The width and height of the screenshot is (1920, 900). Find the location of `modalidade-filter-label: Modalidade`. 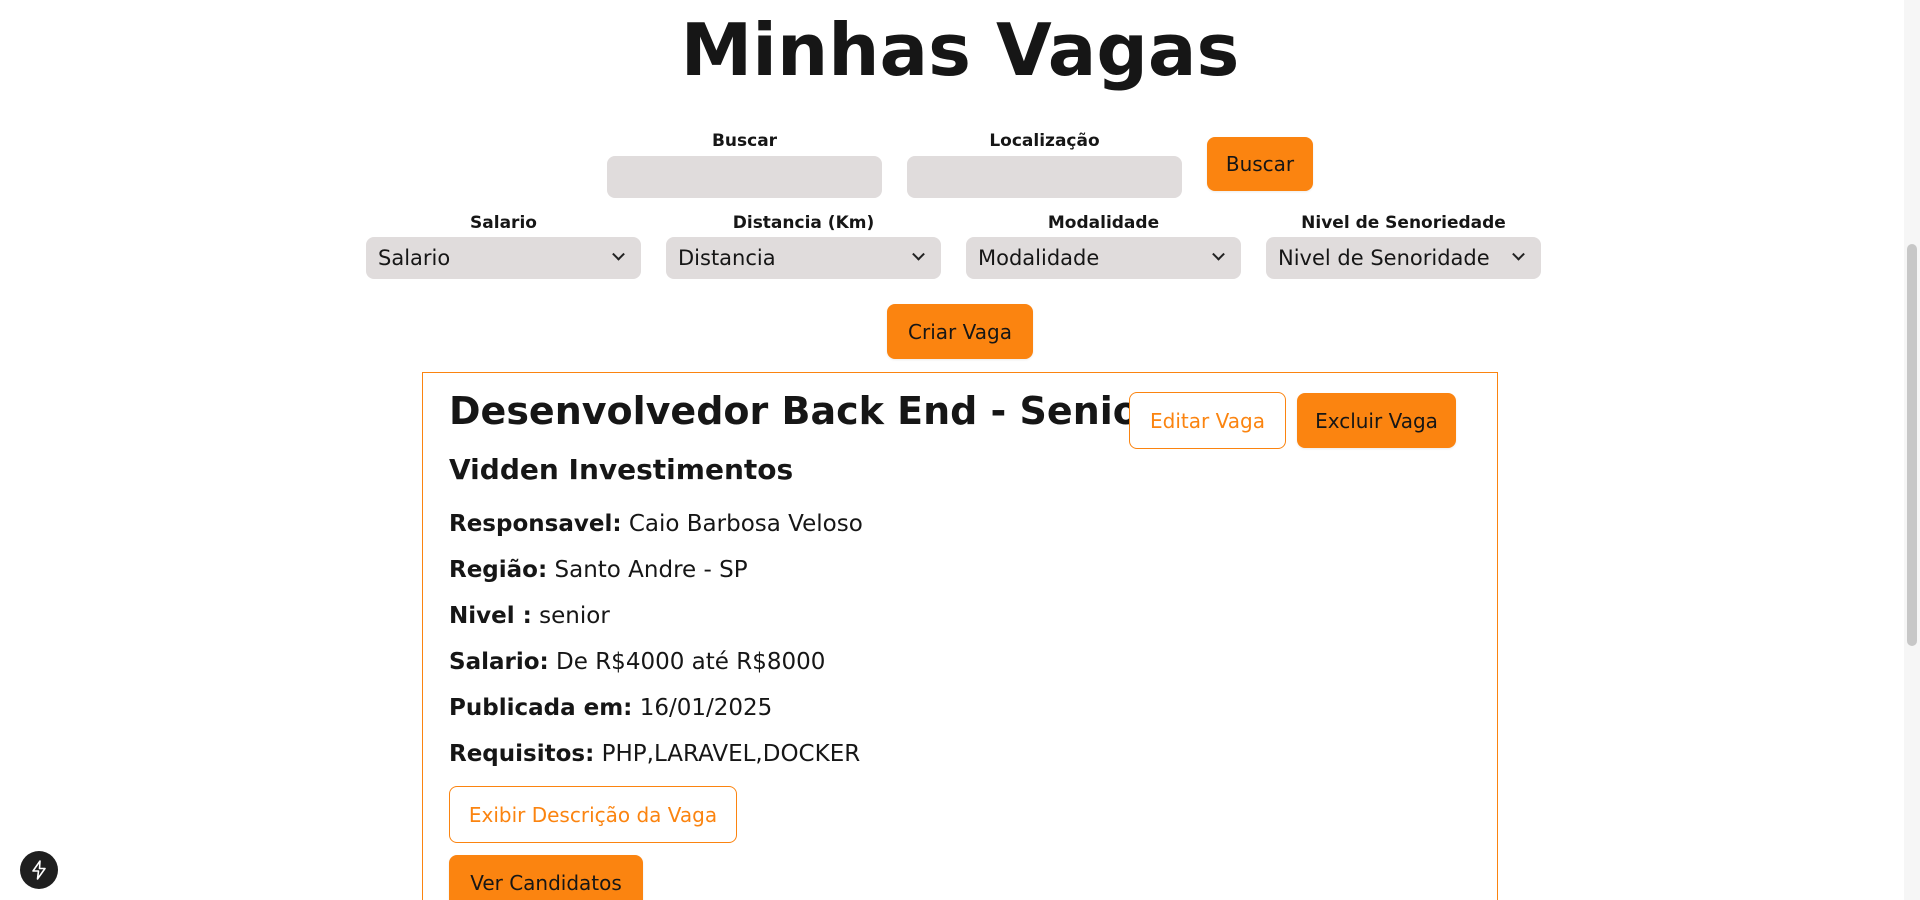

modalidade-filter-label: Modalidade is located at coordinates (1103, 223).